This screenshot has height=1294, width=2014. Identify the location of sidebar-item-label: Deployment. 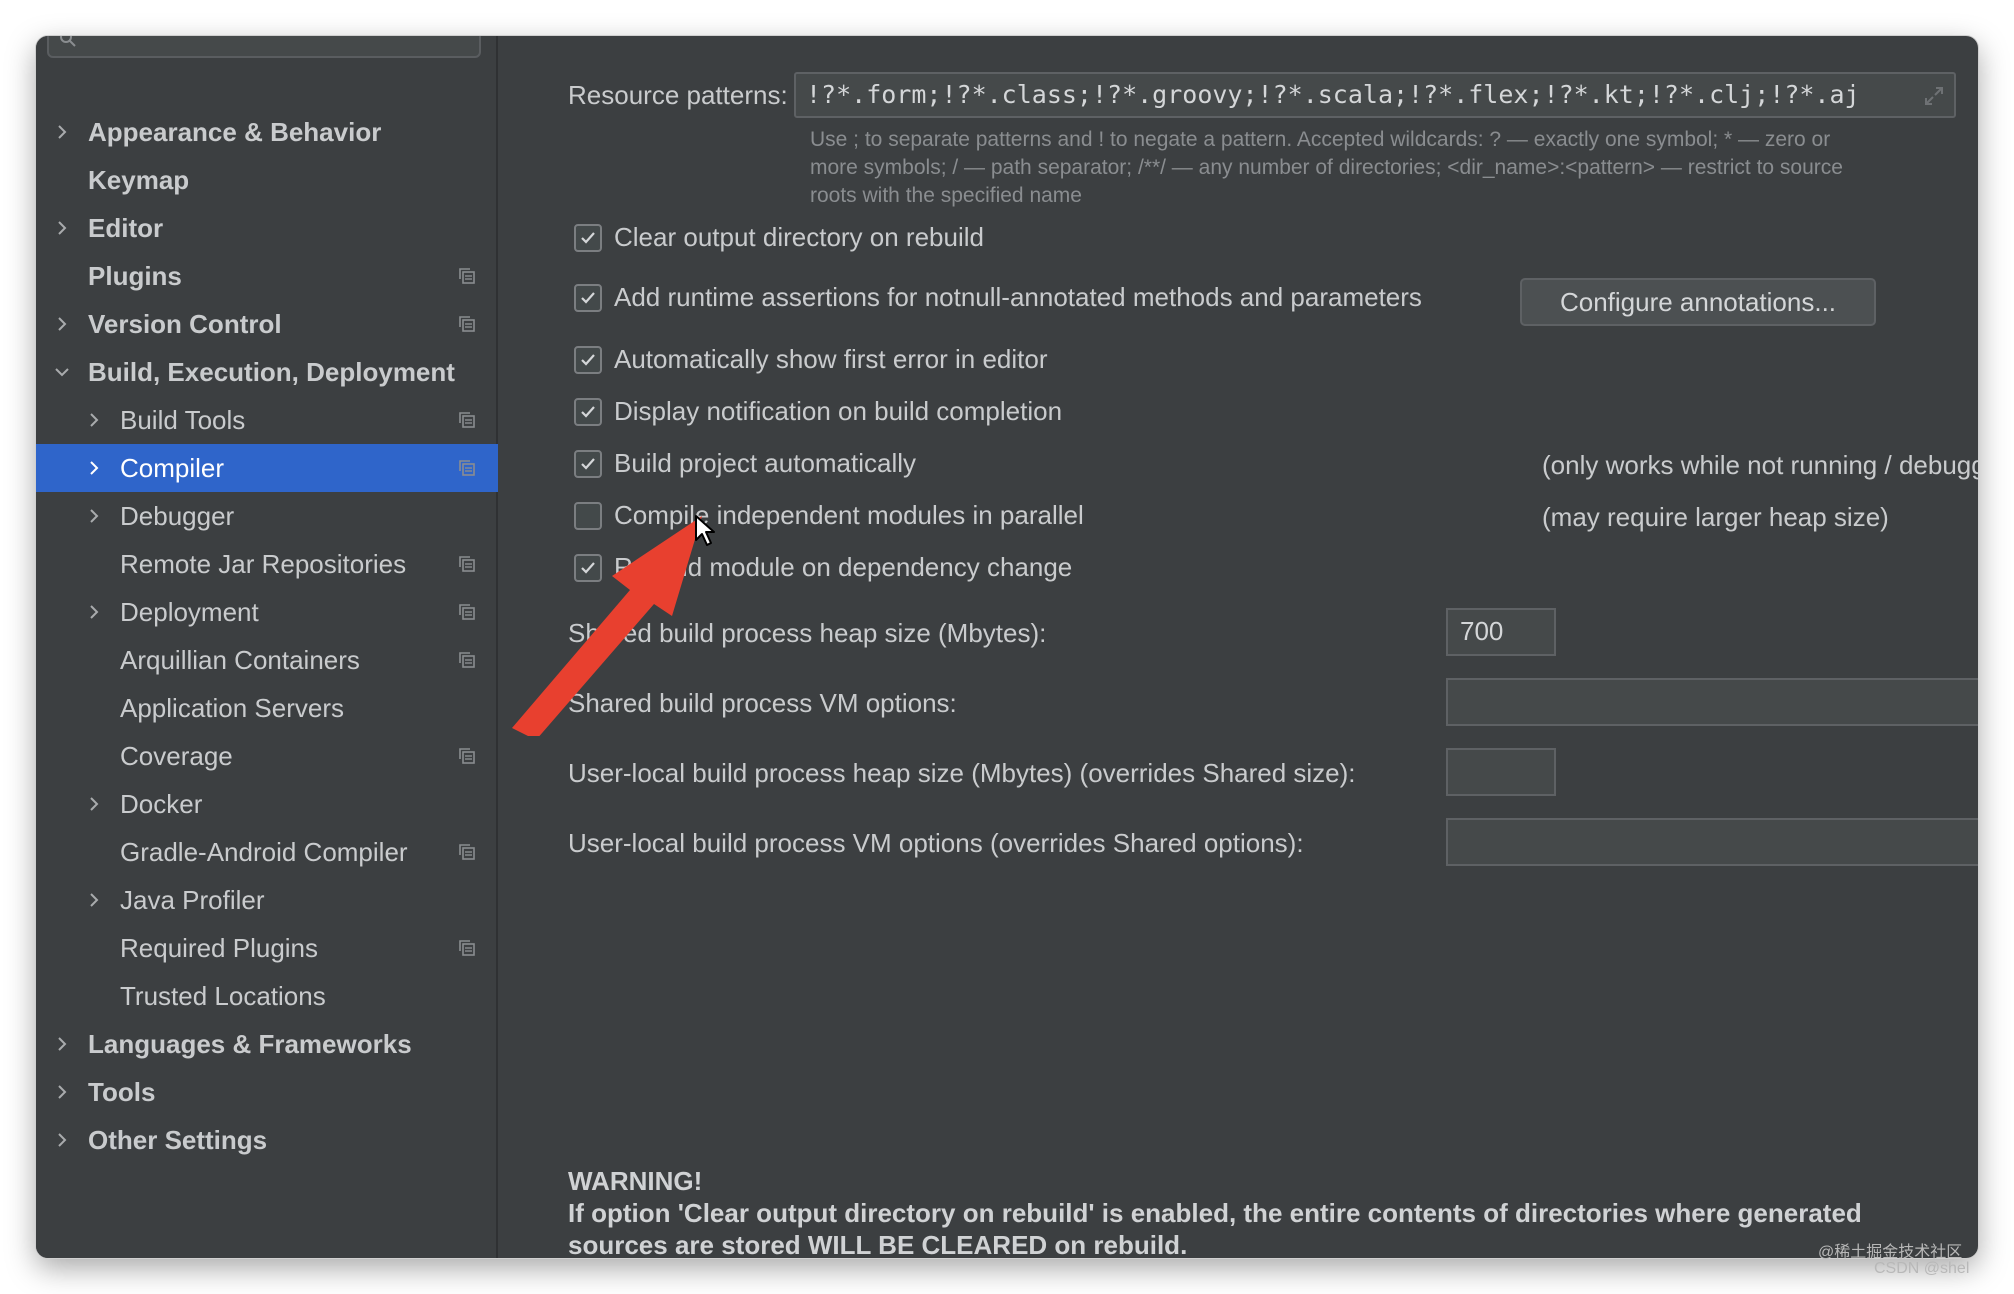
(189, 612).